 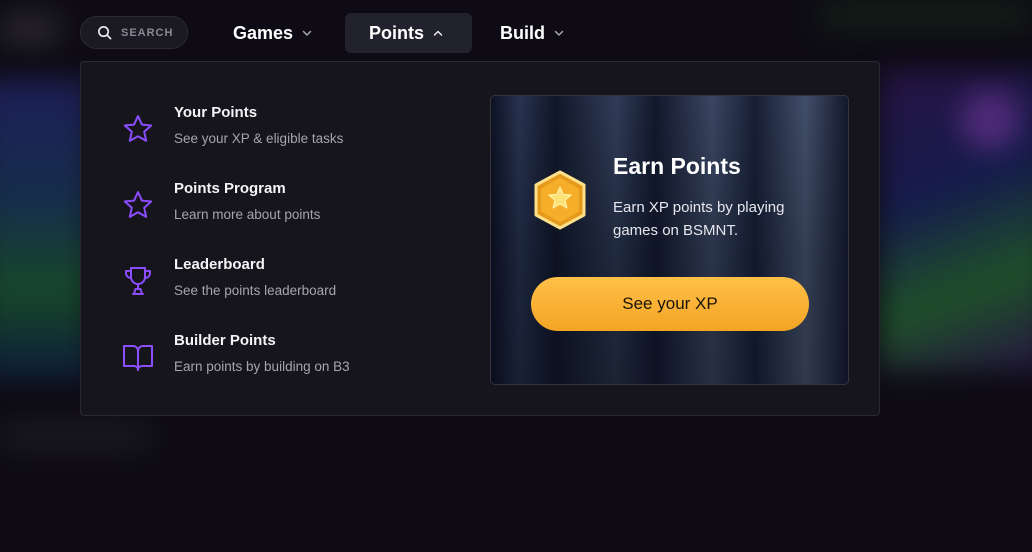 I want to click on nav-games: Games, so click(x=273, y=33).